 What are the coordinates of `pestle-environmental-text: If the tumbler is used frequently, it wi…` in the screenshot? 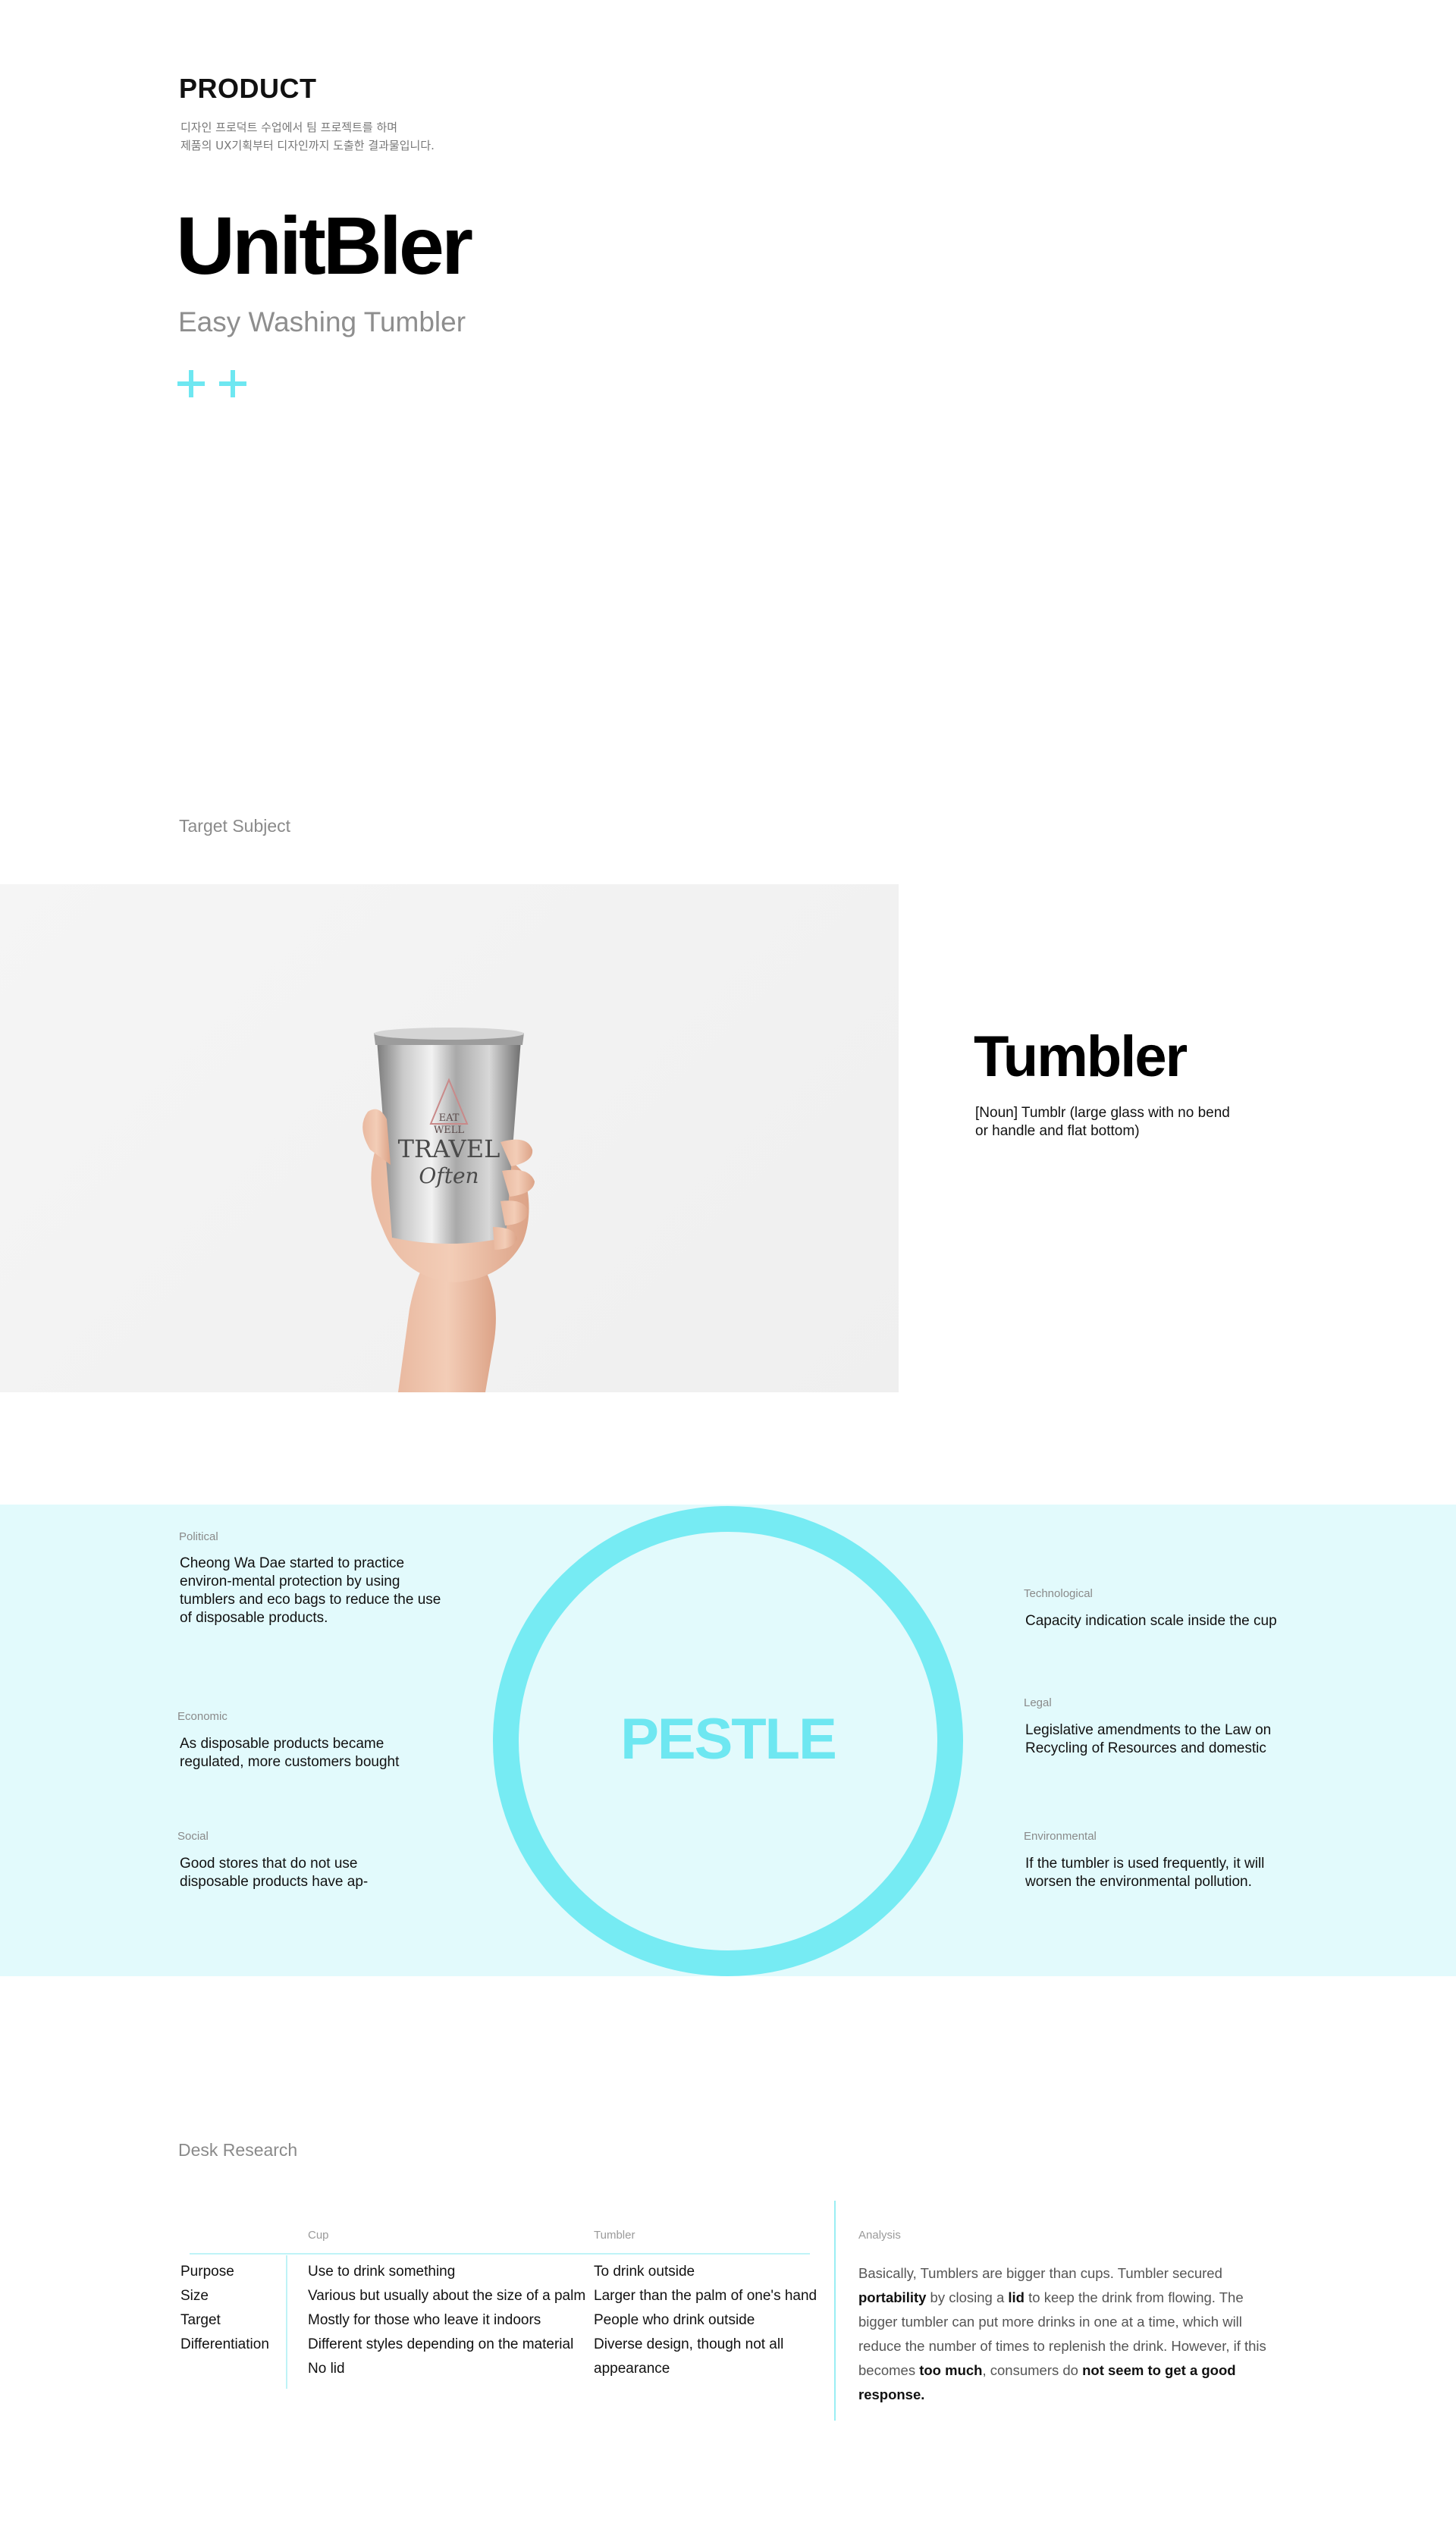 It's located at (1145, 1873).